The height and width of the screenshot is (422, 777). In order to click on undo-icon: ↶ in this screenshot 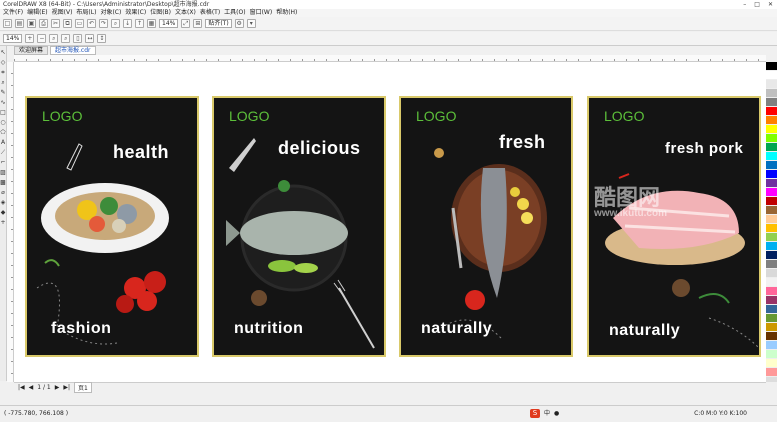, I will do `click(91, 23)`.